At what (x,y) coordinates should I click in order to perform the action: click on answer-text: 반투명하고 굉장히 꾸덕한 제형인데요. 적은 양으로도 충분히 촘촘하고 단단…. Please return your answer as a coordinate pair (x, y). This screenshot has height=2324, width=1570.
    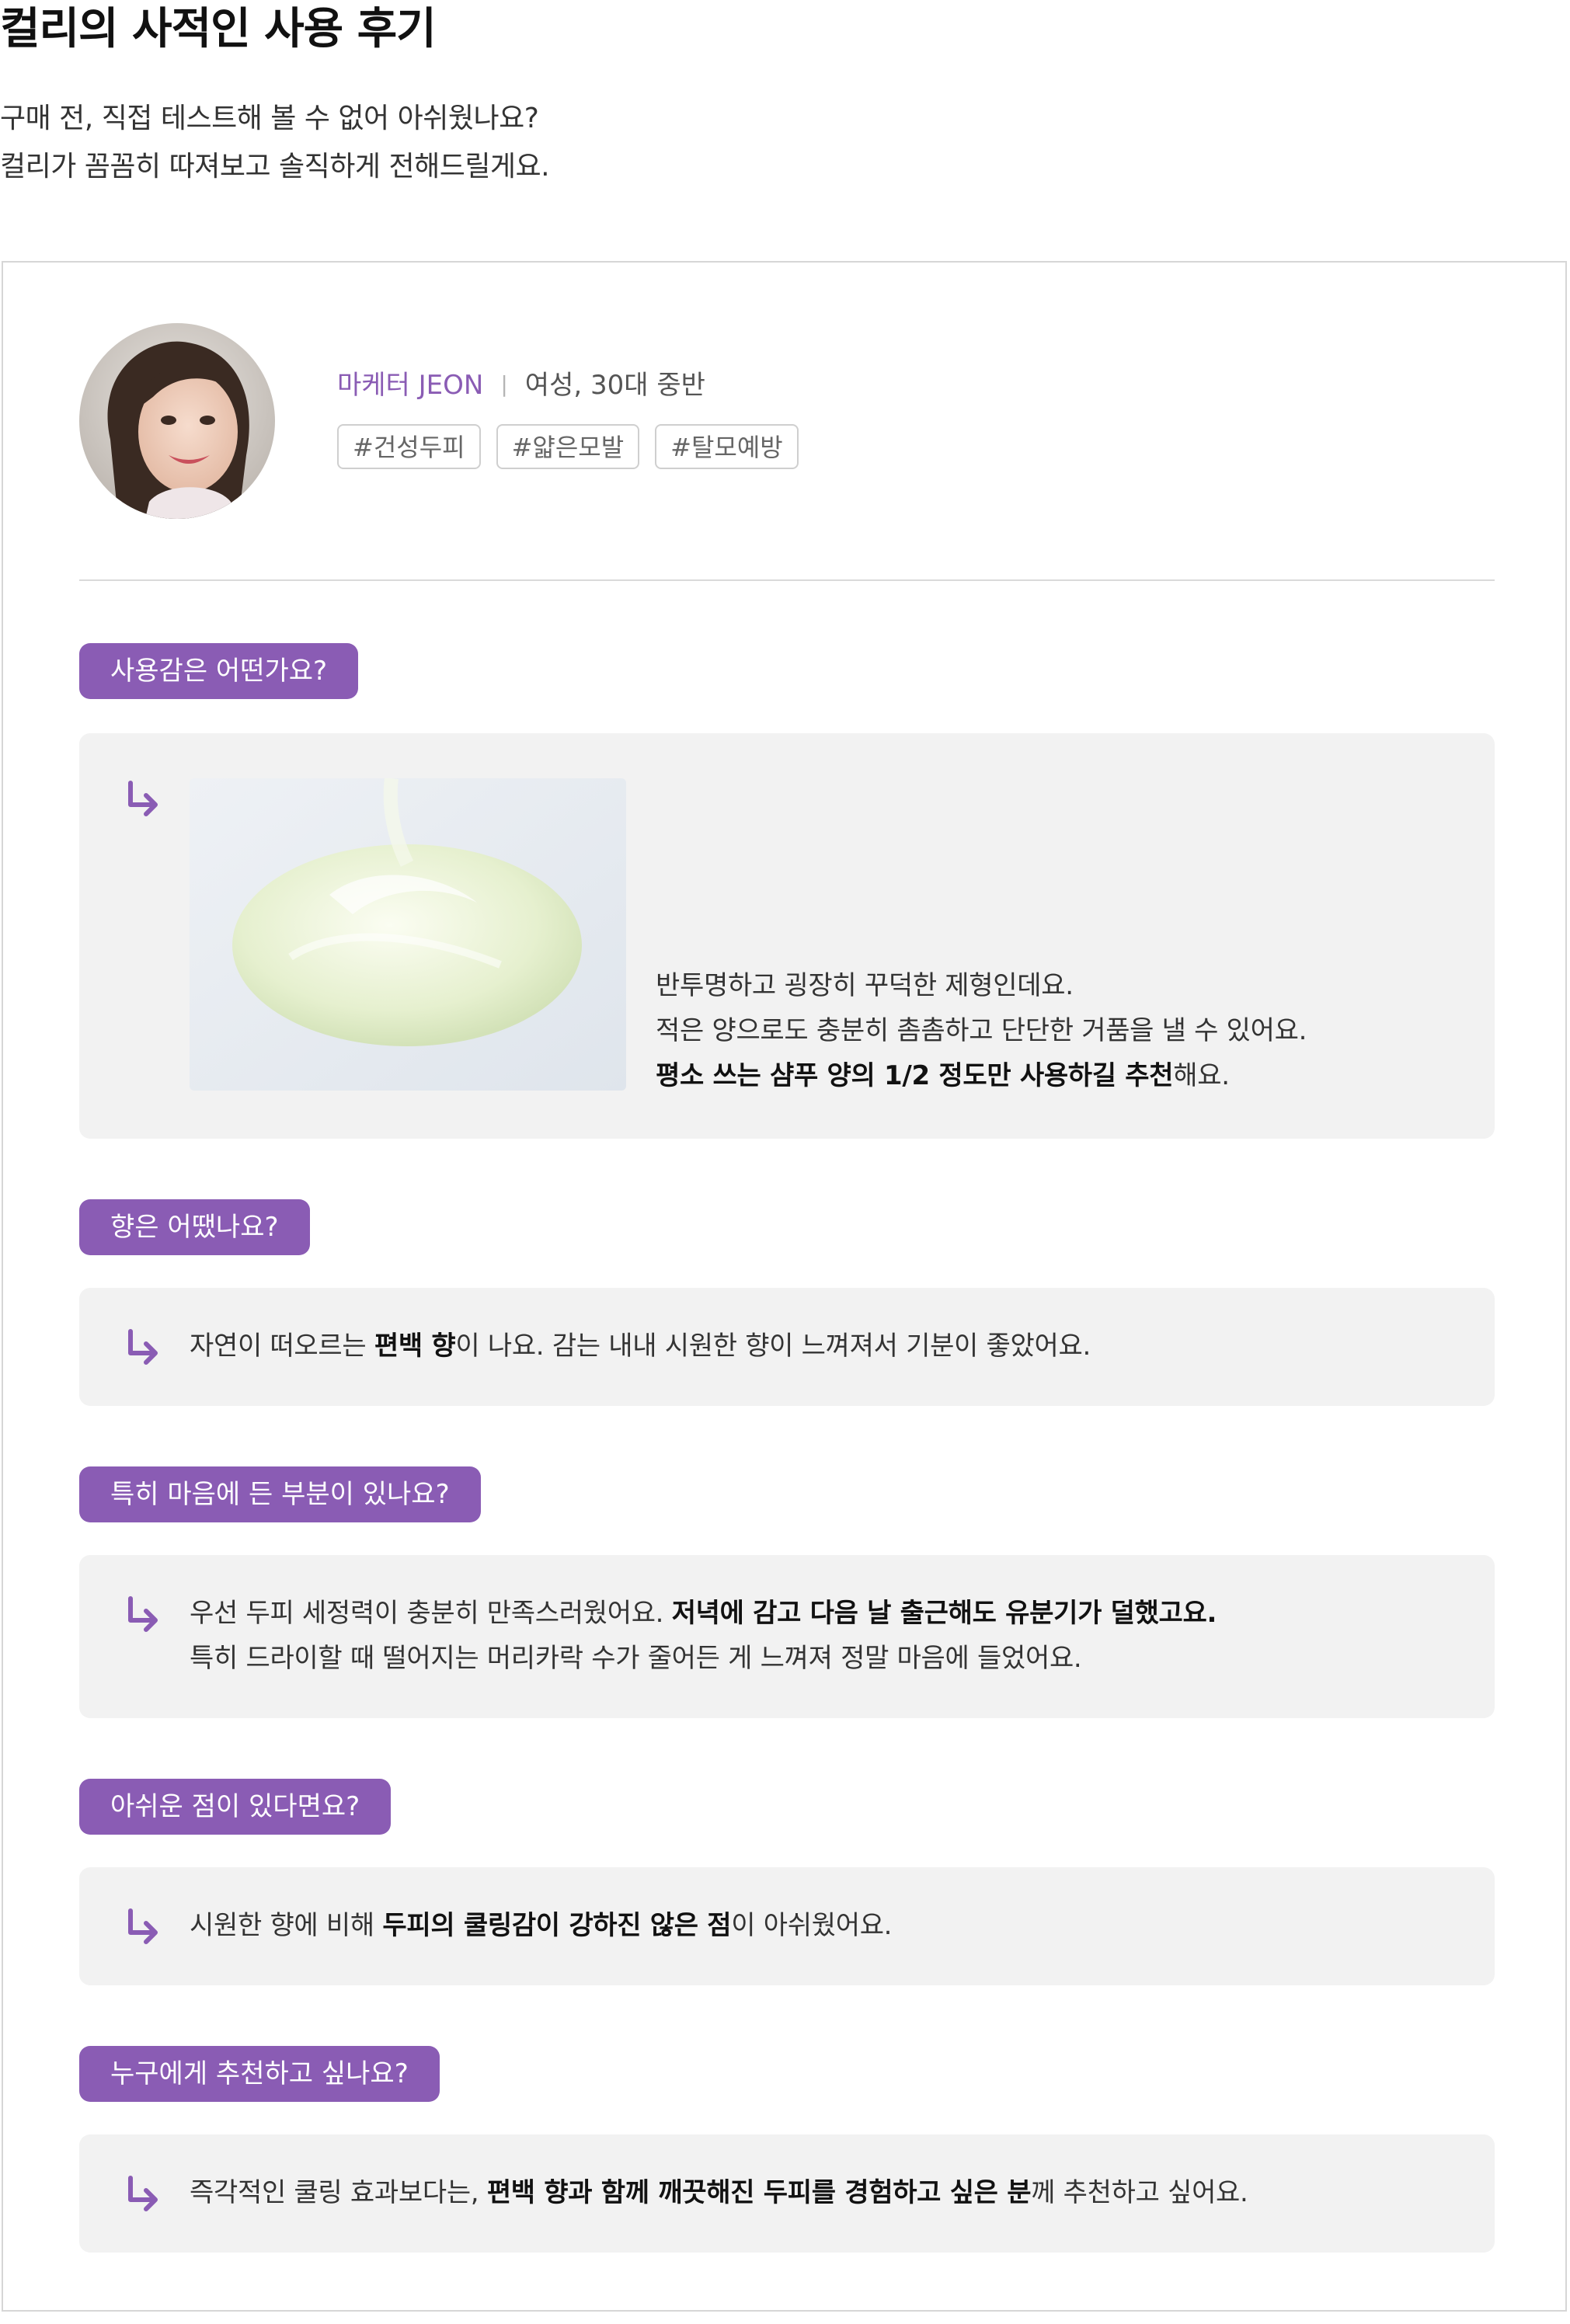
    Looking at the image, I should click on (982, 1030).